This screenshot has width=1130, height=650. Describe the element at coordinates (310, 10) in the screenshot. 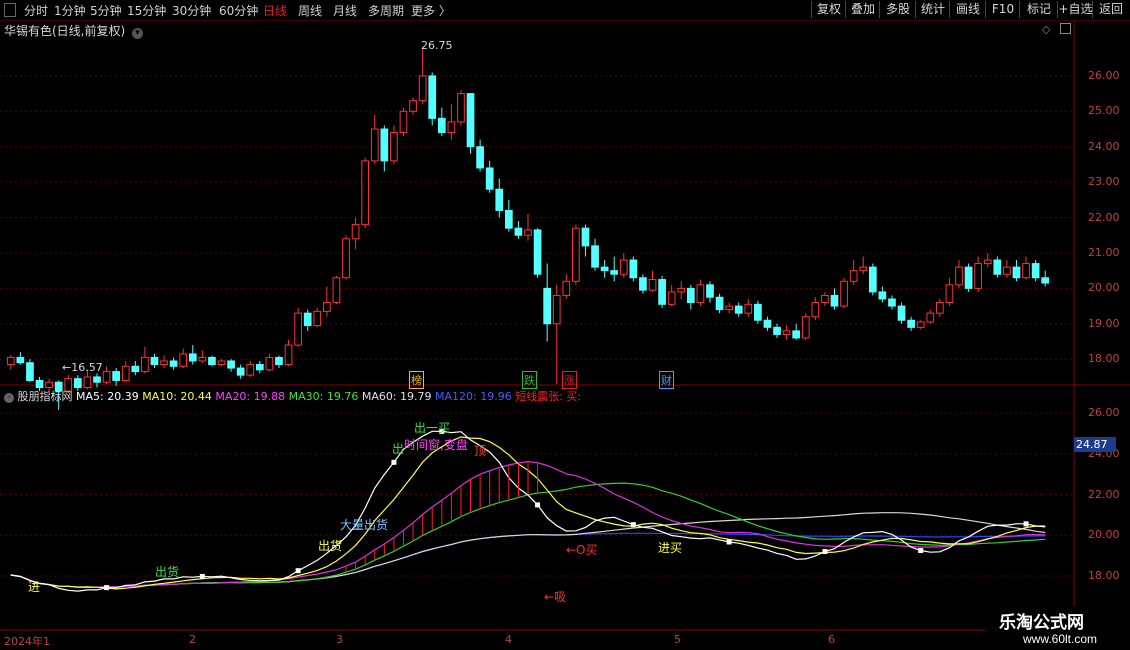

I see `period-tab: 周线` at that location.